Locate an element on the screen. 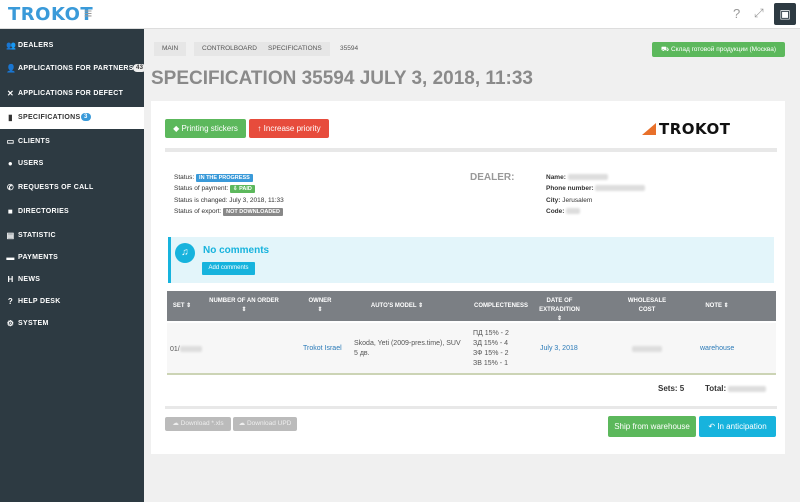  cell-wholesale is located at coordinates (647, 350).